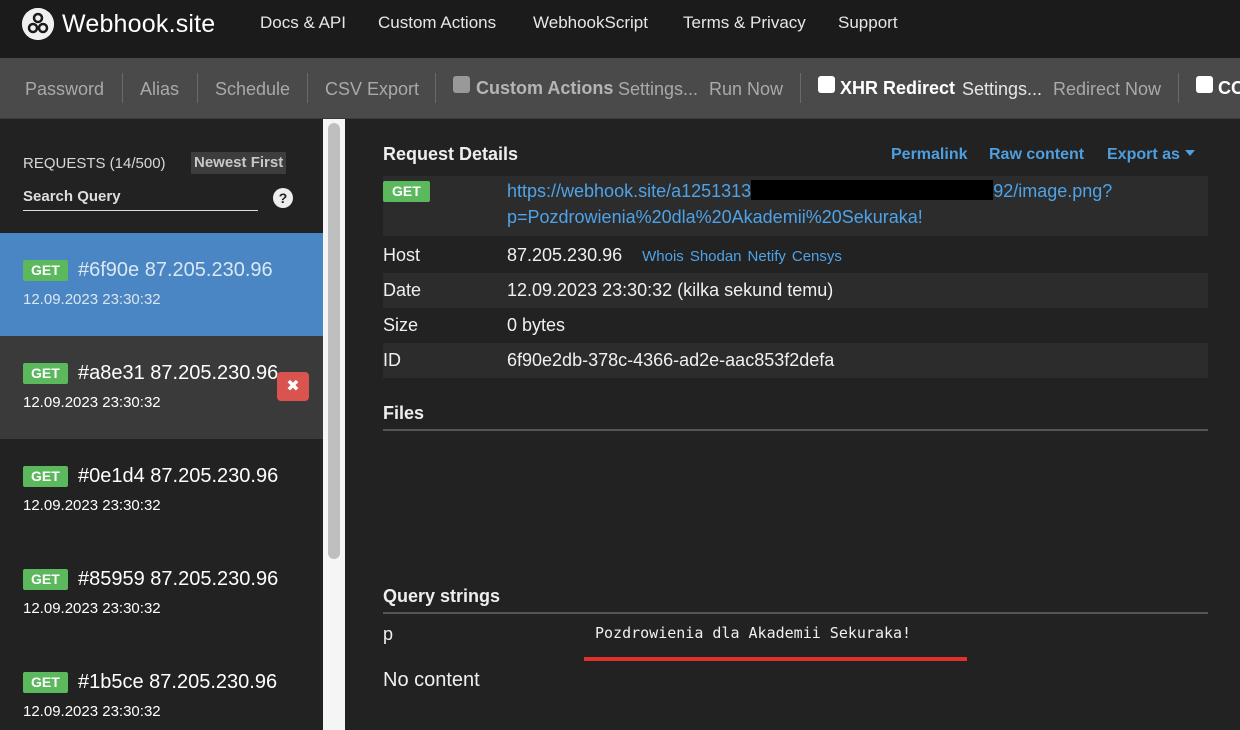 The height and width of the screenshot is (730, 1240). What do you see at coordinates (716, 256) in the screenshot?
I see `shodan-link: Shodan` at bounding box center [716, 256].